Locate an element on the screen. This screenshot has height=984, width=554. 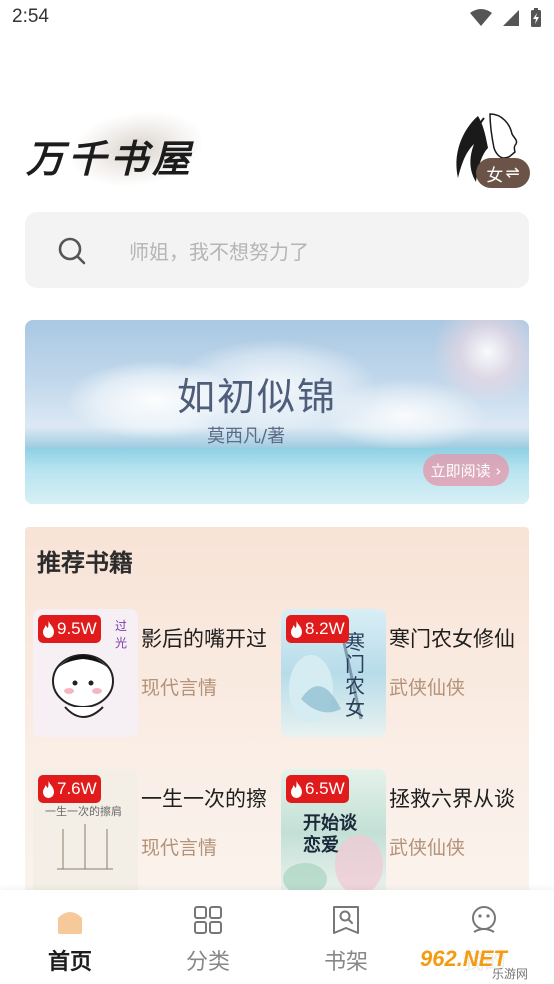
hot-badge: 6.5W is located at coordinates (317, 789).